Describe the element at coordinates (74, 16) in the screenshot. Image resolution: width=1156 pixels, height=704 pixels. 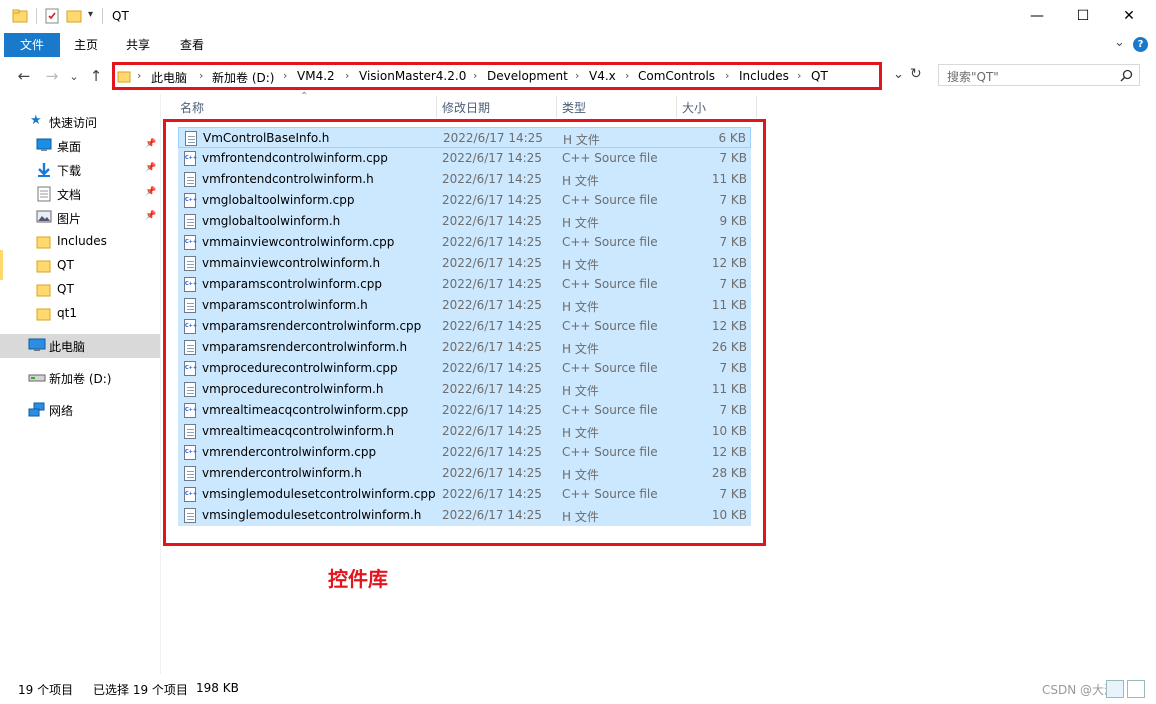
I see `new-folder-icon` at that location.